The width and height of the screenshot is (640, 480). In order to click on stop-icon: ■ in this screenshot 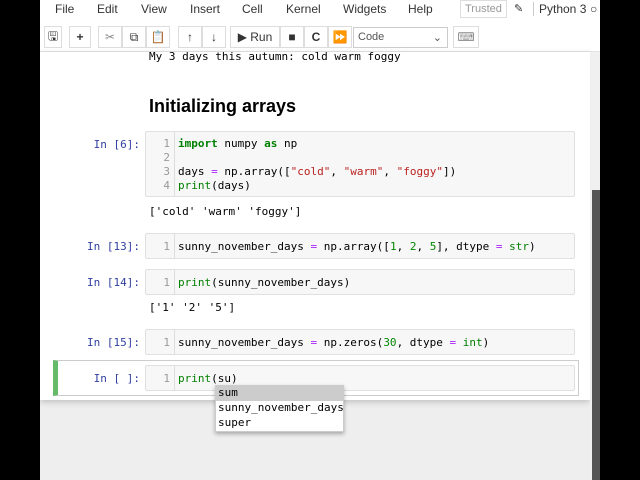, I will do `click(292, 37)`.